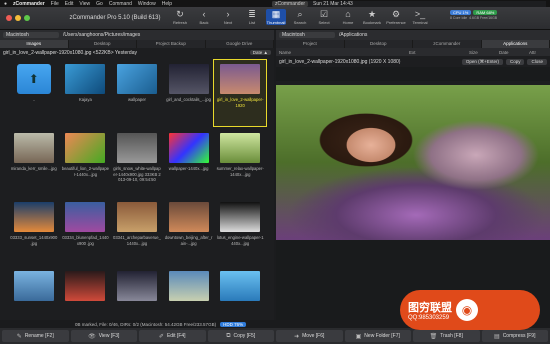 The image size is (550, 344). I want to click on thumbnail-item-selected: girl_in_love_2-wallpaper-1920, so click(240, 93).